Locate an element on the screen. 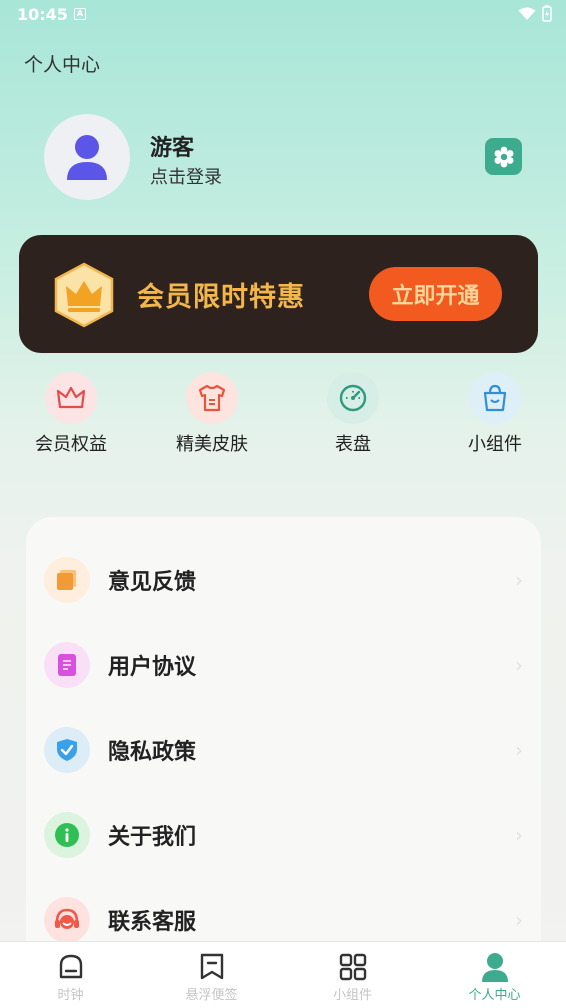  bag-icon is located at coordinates (495, 398).